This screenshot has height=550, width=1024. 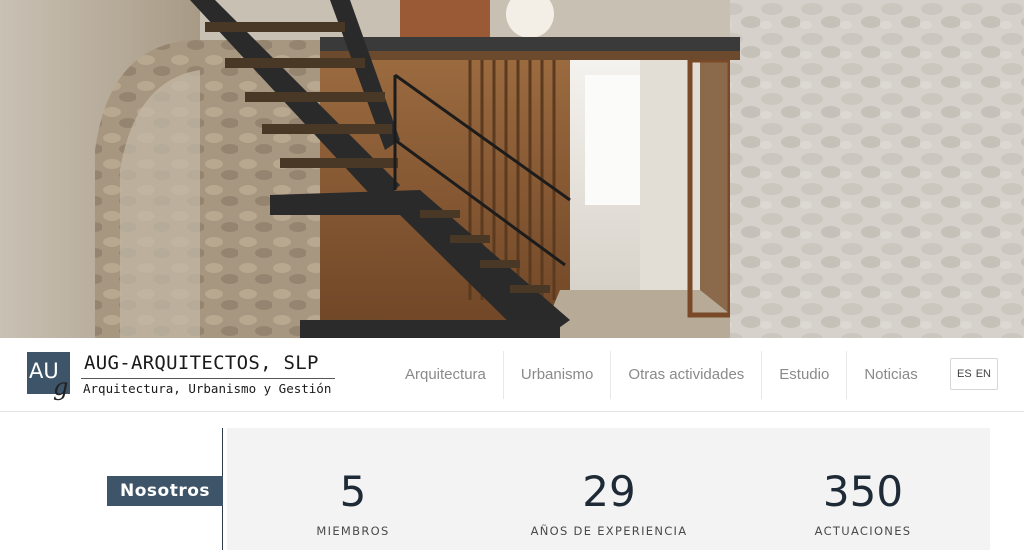 I want to click on logo-divider, so click(x=208, y=378).